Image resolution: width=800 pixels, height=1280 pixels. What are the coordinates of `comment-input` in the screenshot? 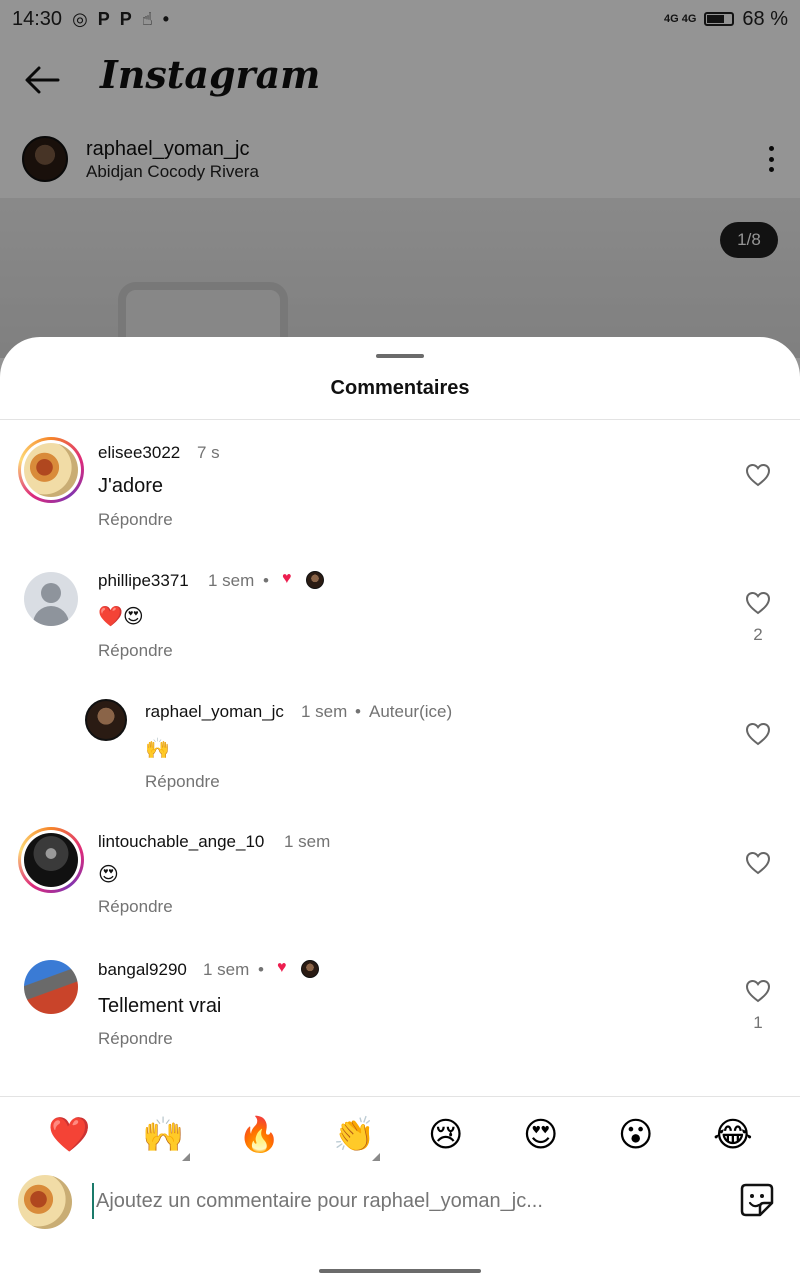 It's located at (402, 1201).